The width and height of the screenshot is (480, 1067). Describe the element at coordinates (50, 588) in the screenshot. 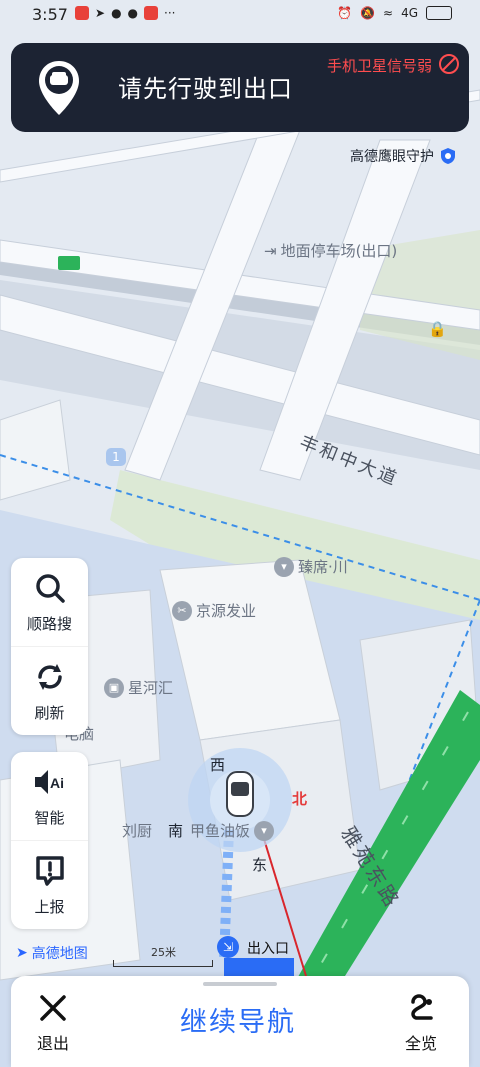

I see `search-icon` at that location.